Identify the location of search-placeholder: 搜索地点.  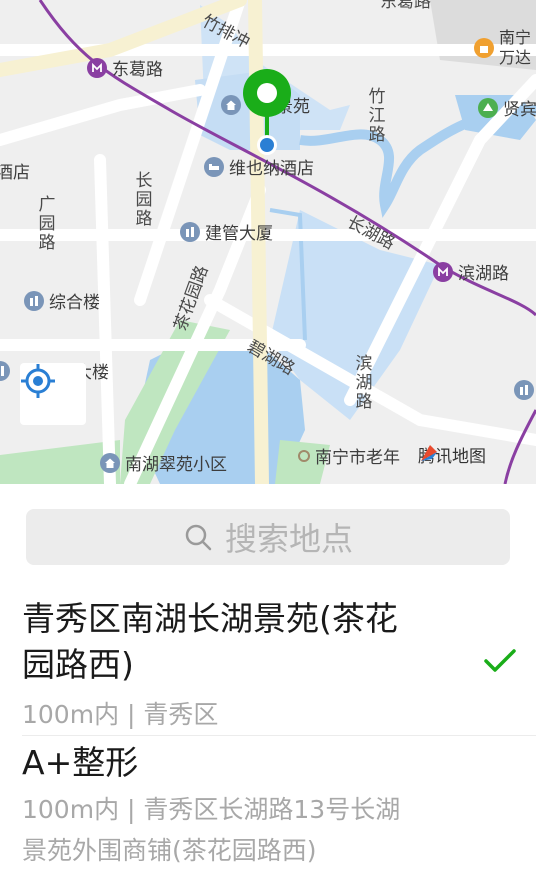
(288, 539).